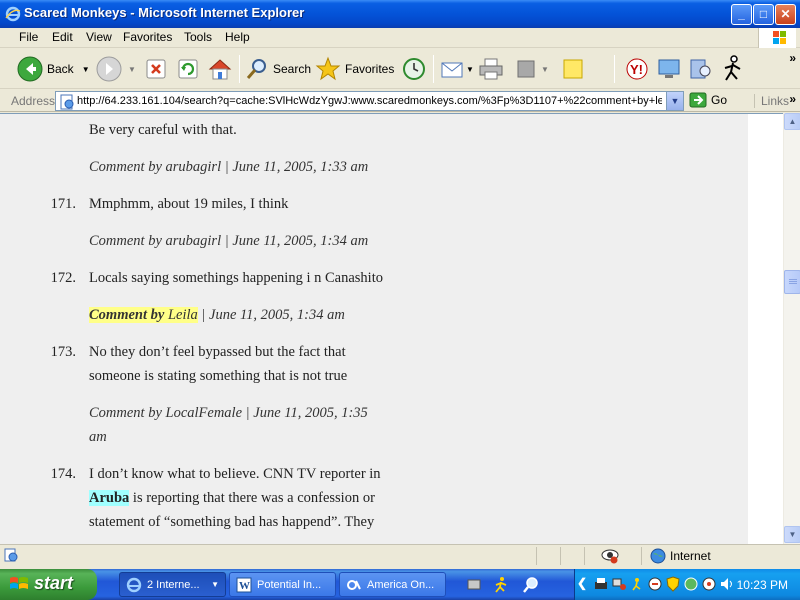  Describe the element at coordinates (188, 69) in the screenshot. I see `refresh-button` at that location.